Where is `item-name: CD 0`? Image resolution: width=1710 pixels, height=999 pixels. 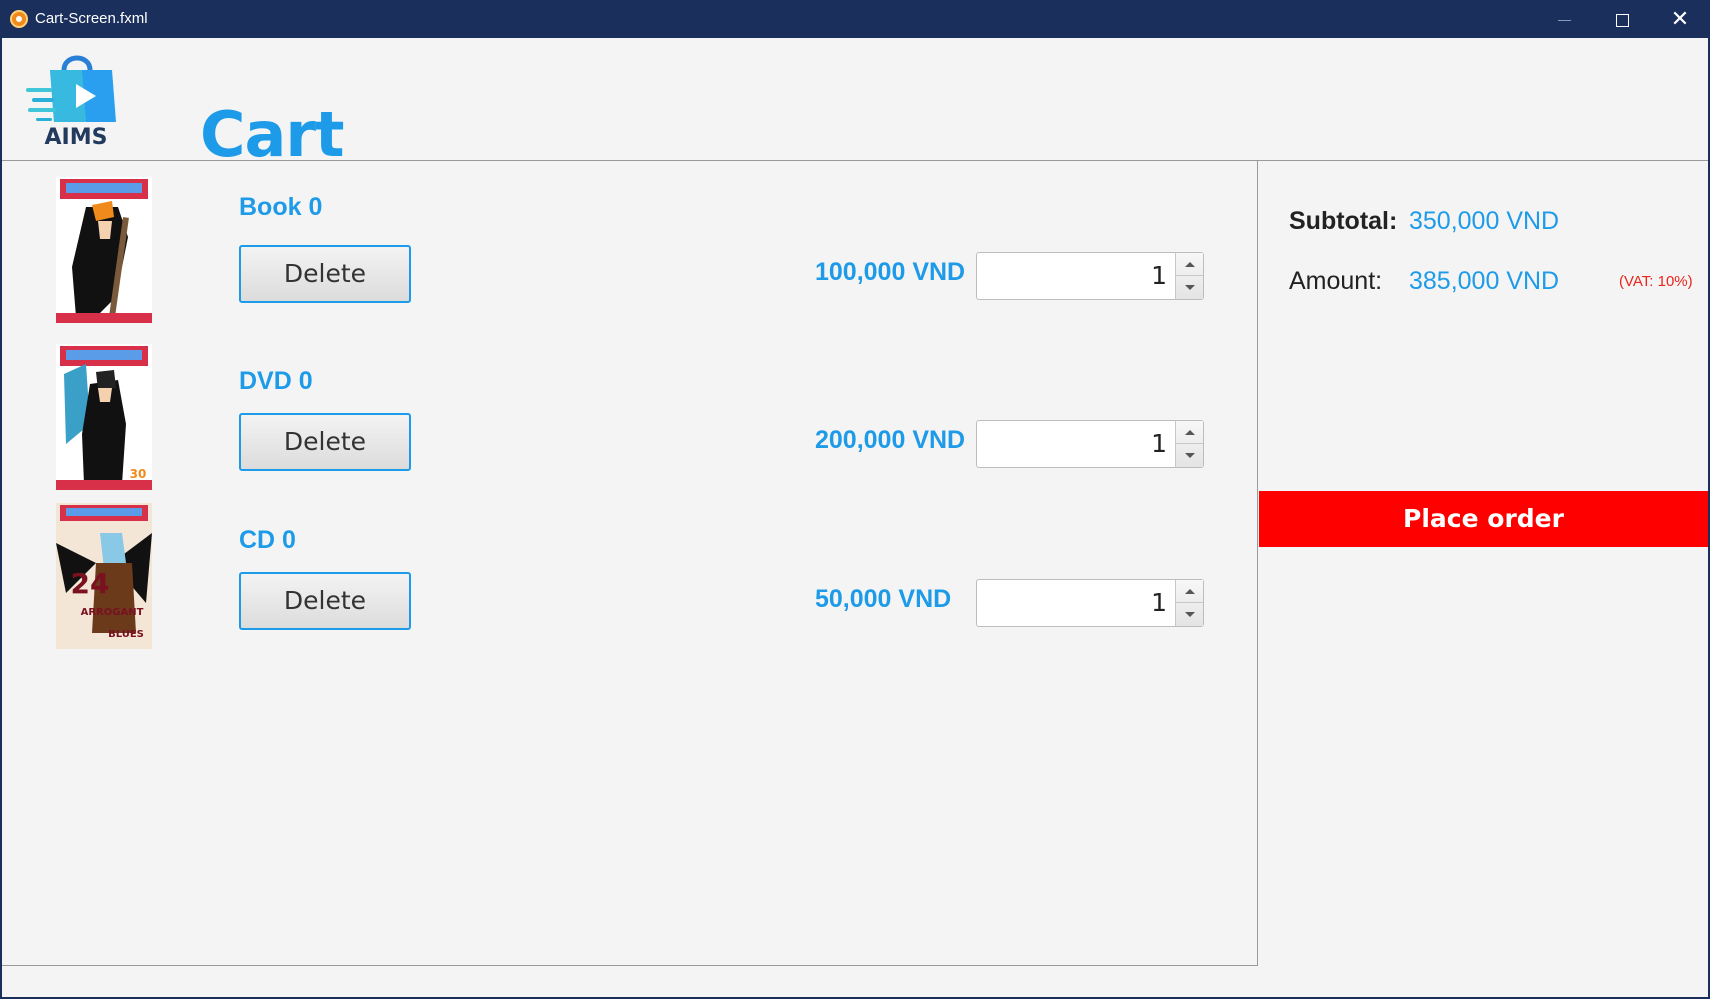
item-name: CD 0 is located at coordinates (267, 540).